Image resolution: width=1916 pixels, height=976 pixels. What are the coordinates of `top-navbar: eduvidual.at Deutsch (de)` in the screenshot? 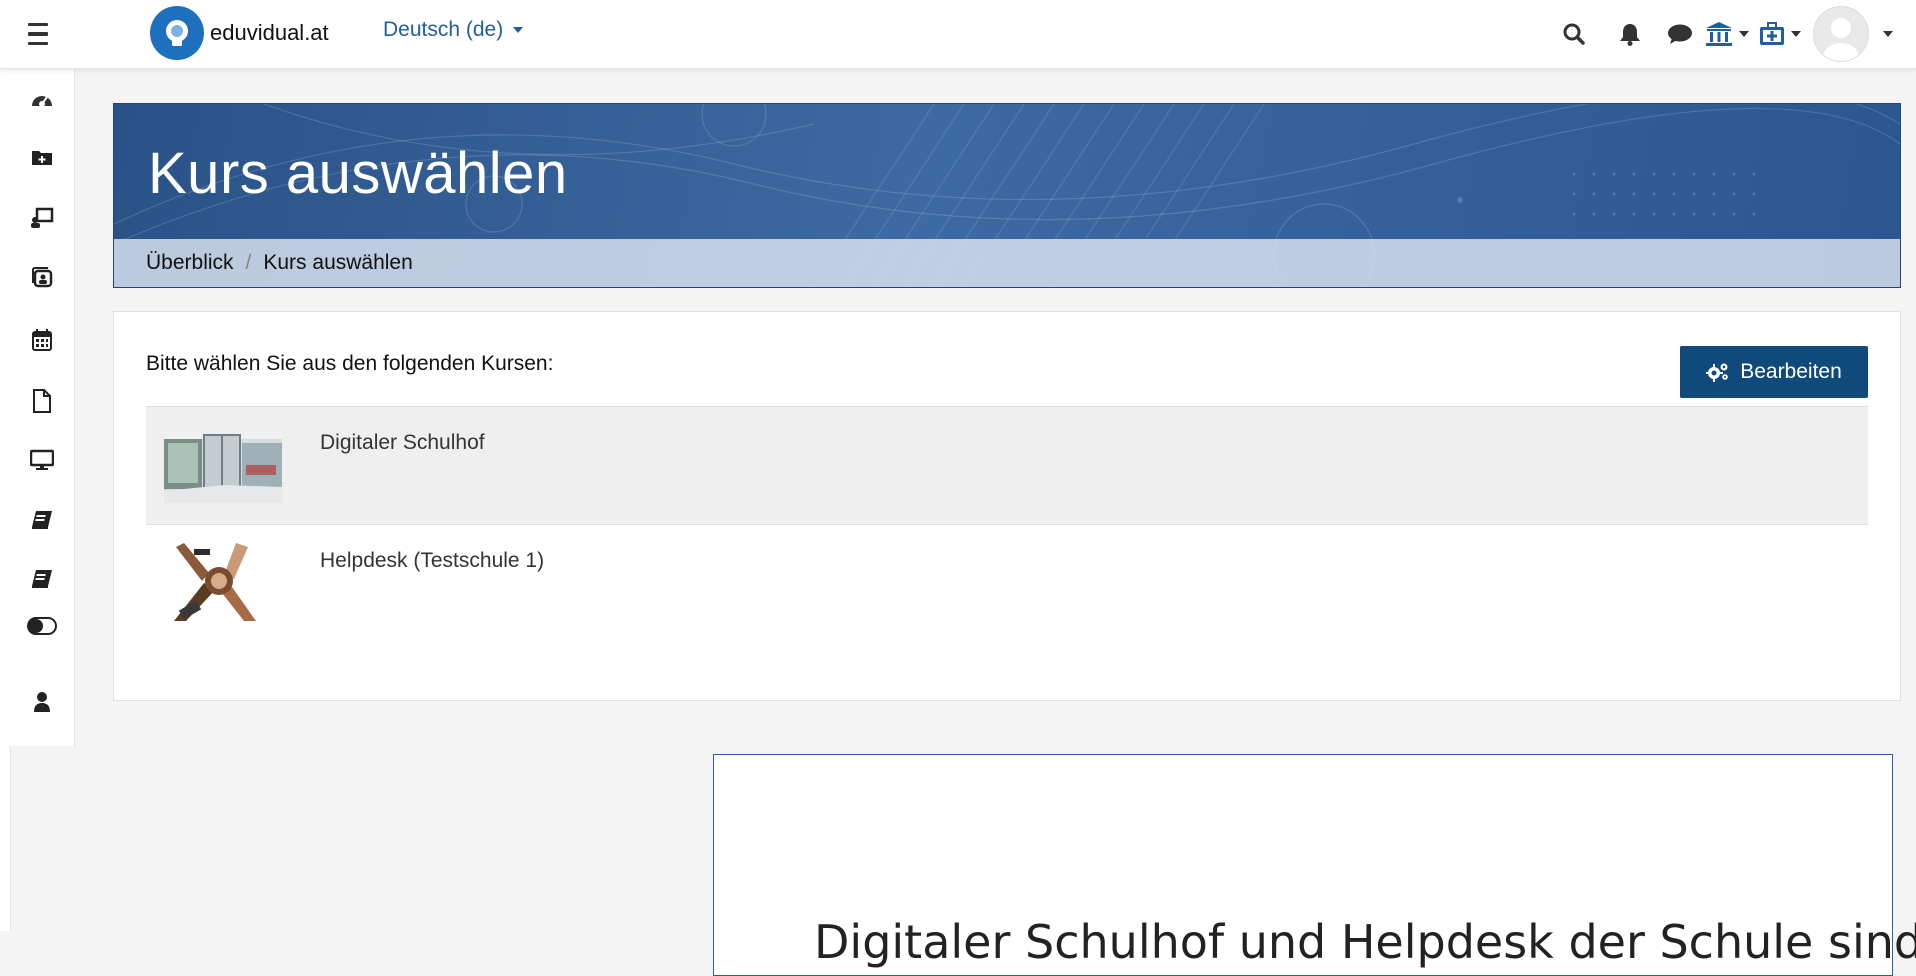 It's located at (958, 34).